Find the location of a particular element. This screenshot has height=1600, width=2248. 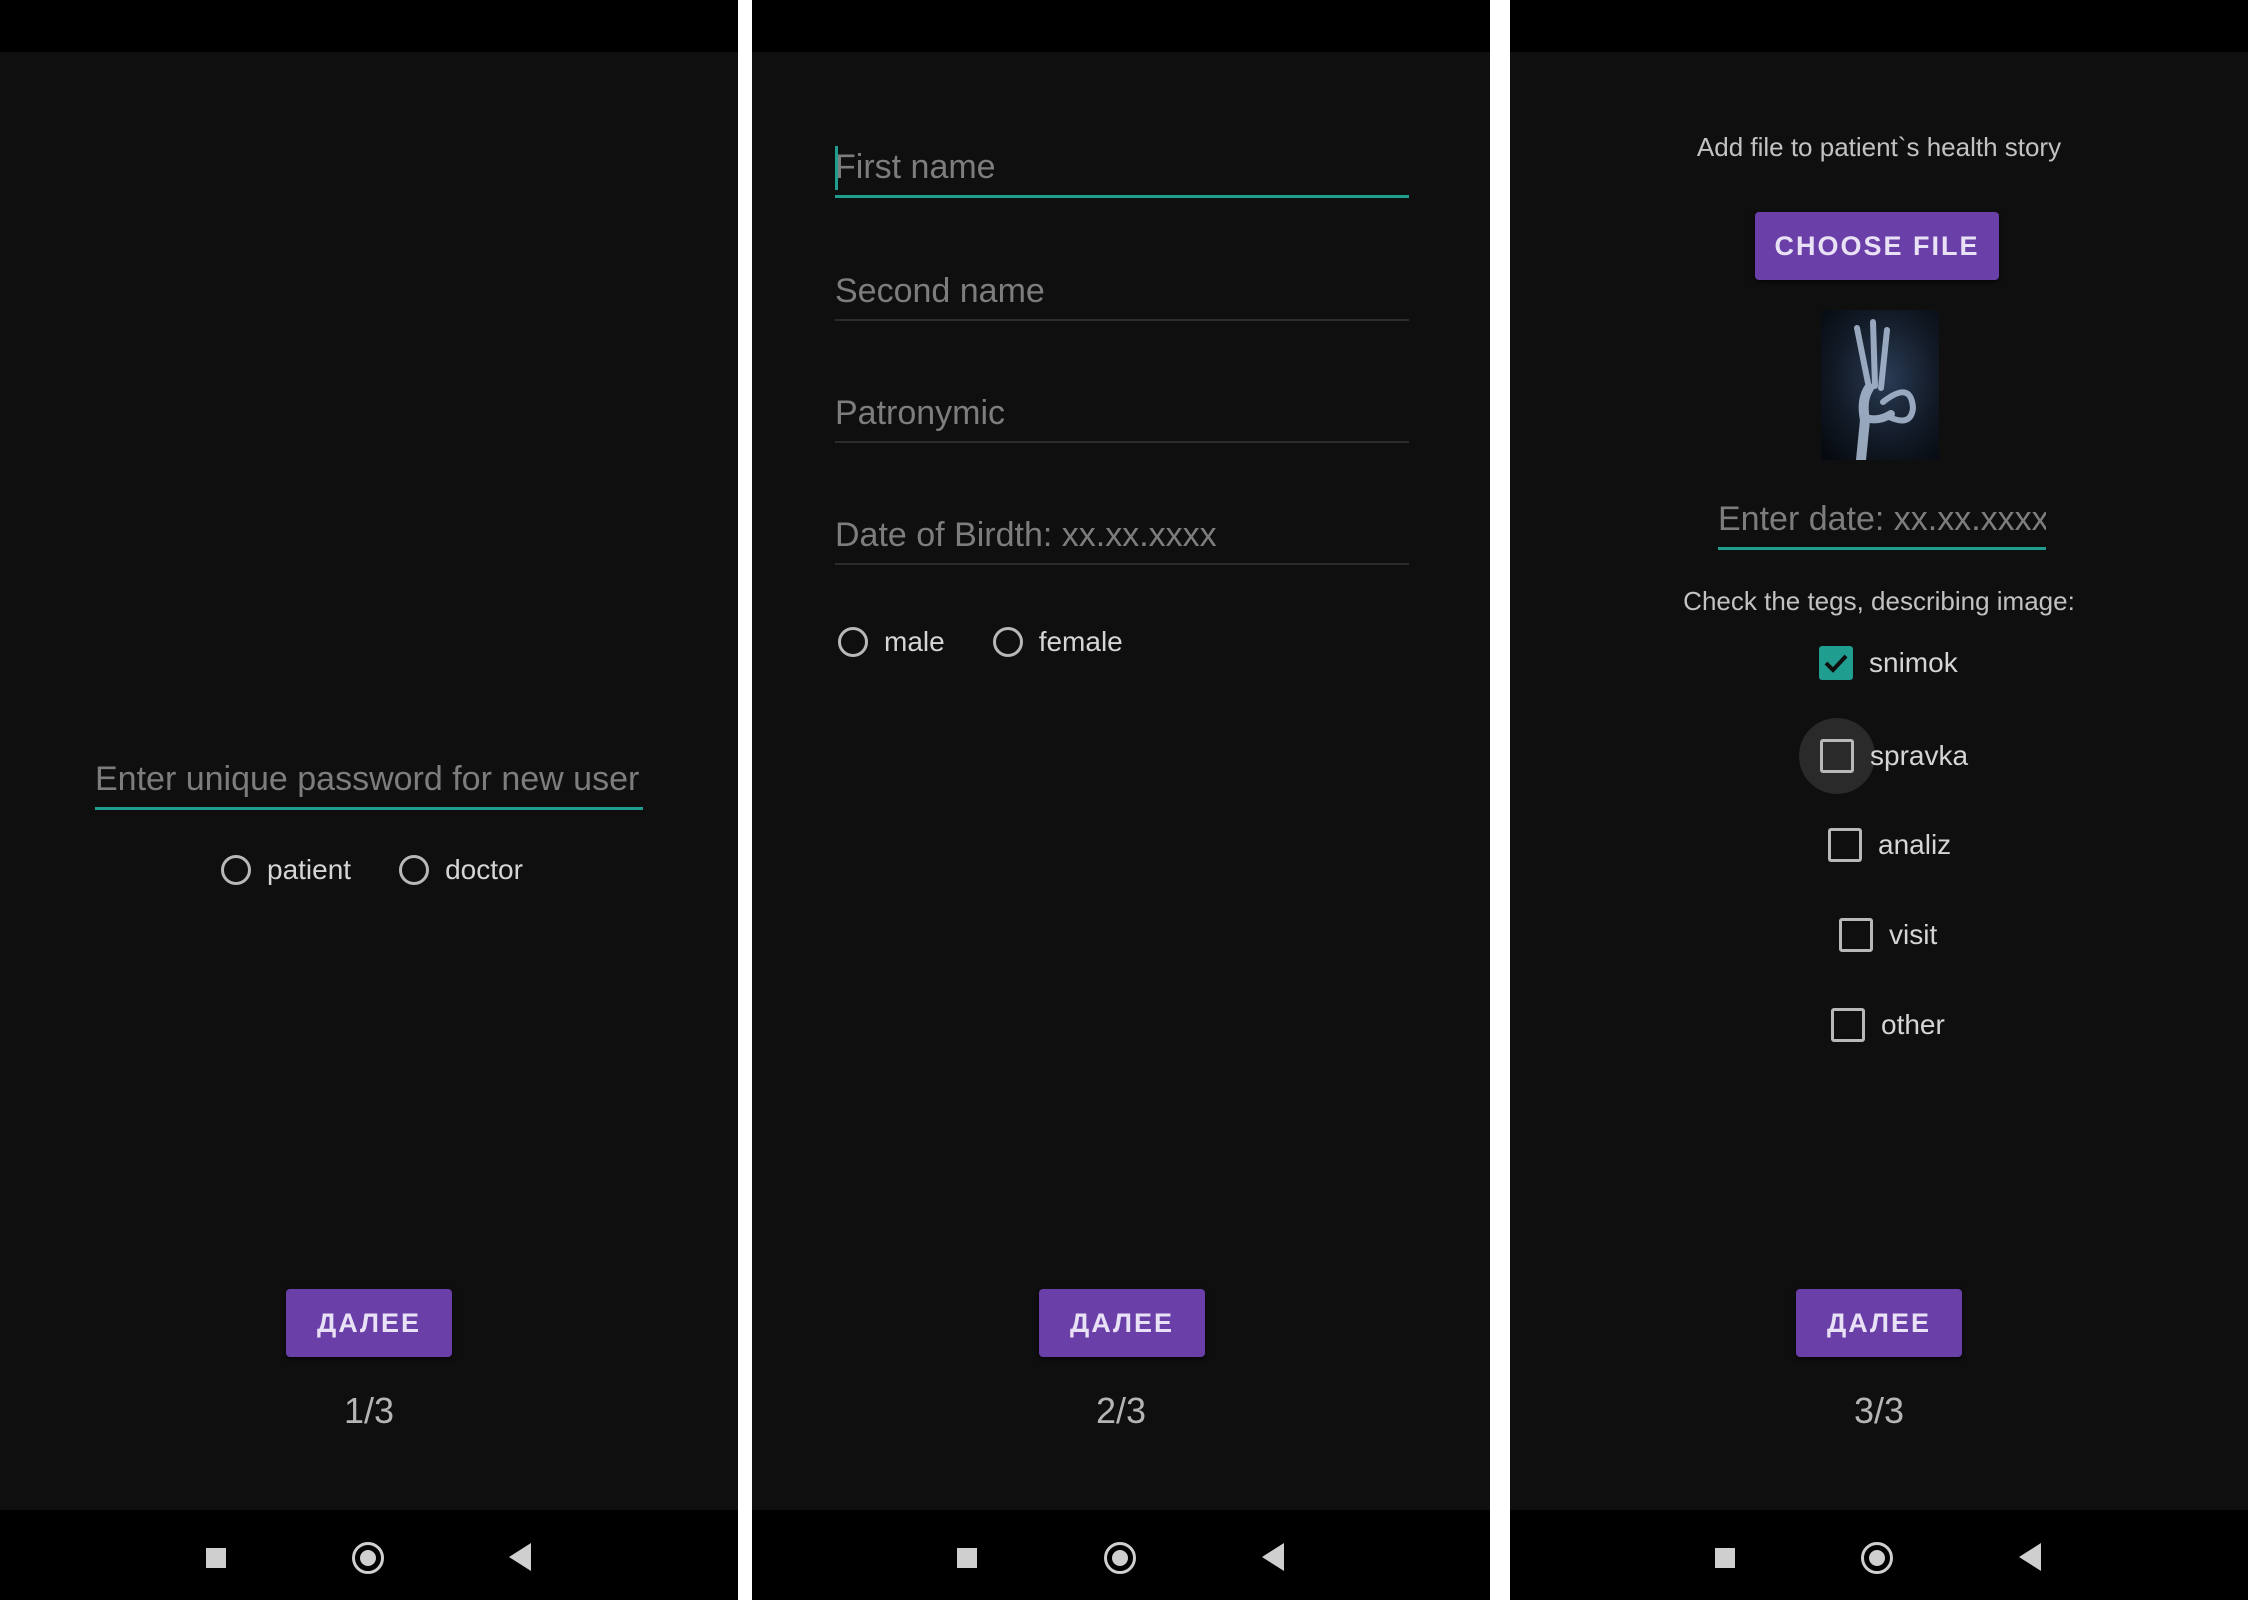

gender-radio-group: male female is located at coordinates (1004, 642).